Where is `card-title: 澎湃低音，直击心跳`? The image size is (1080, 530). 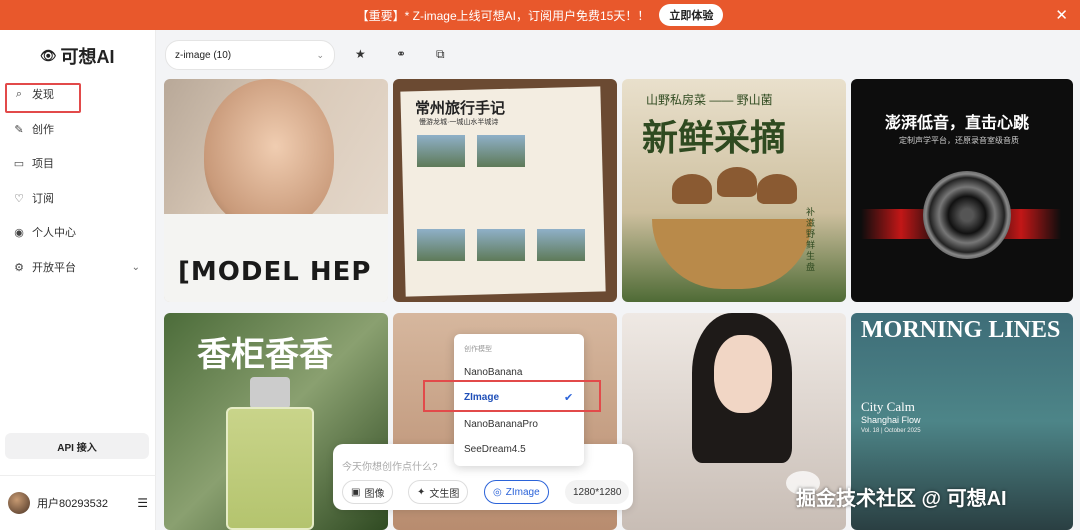 card-title: 澎湃低音，直击心跳 is located at coordinates (957, 123).